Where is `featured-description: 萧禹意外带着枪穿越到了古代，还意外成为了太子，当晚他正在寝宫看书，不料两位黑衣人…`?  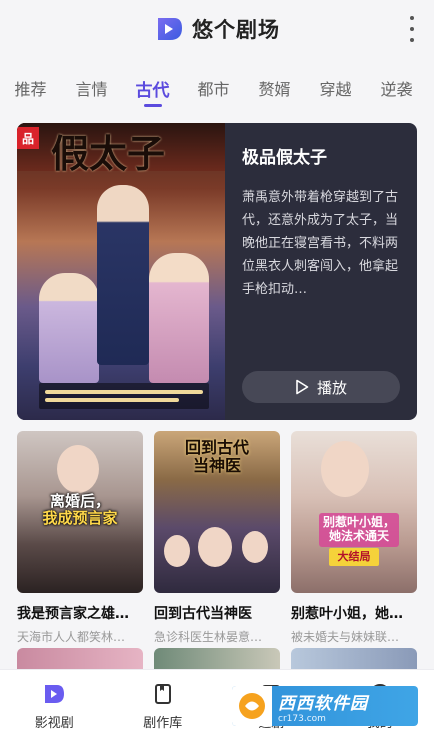
featured-description: 萧禹意外带着枪穿越到了古代，还意外成为了太子，当晚他正在寝宫看书，不料两位黑衣人… is located at coordinates (320, 243).